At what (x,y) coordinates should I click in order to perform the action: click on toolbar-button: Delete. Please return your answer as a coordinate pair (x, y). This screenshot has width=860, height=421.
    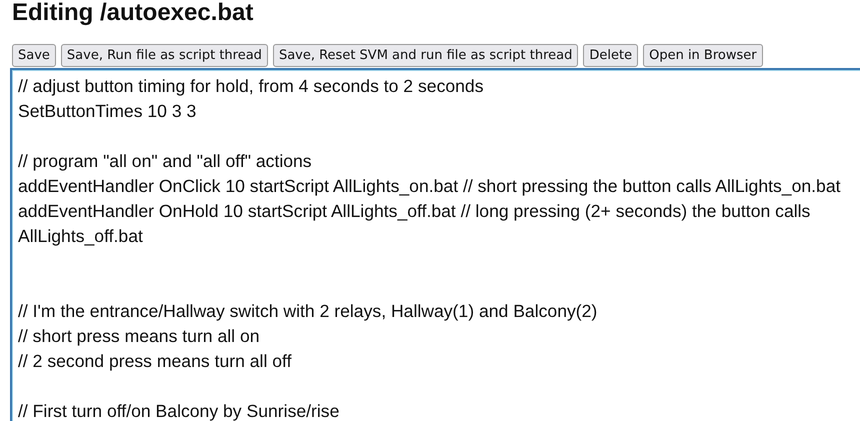
    Looking at the image, I should click on (610, 55).